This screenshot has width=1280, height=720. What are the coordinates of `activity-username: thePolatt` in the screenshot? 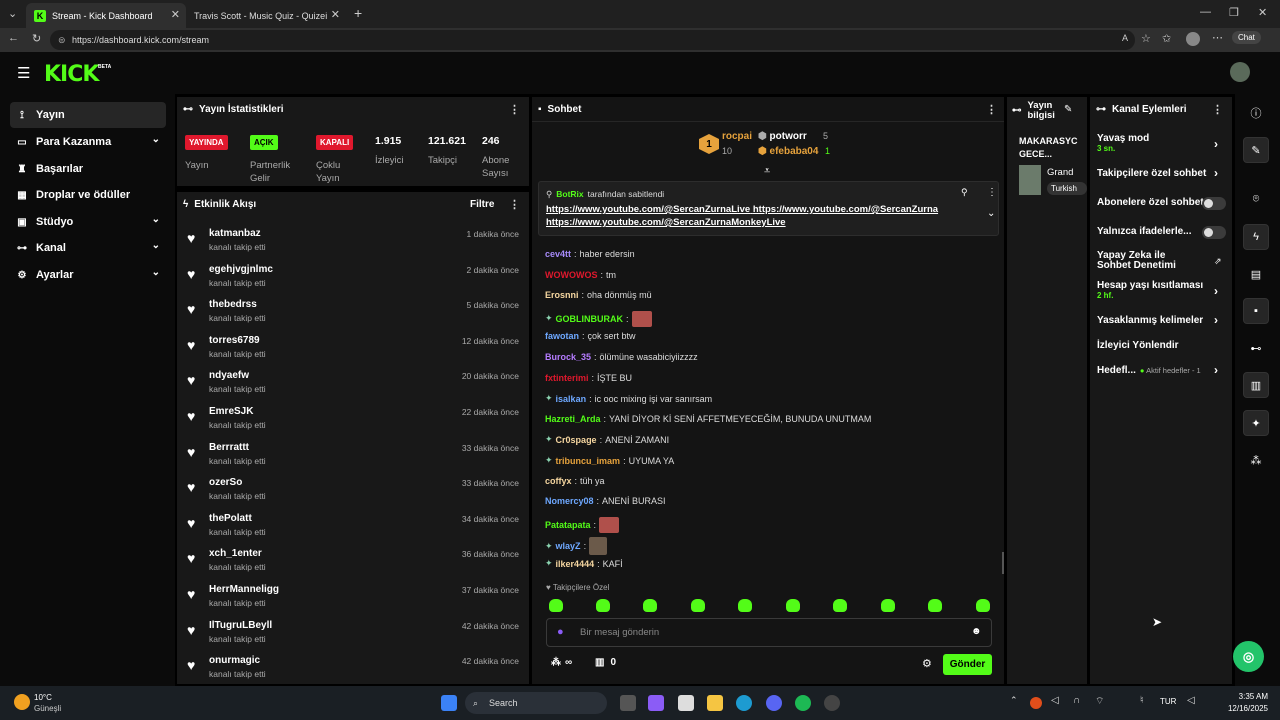 It's located at (230, 518).